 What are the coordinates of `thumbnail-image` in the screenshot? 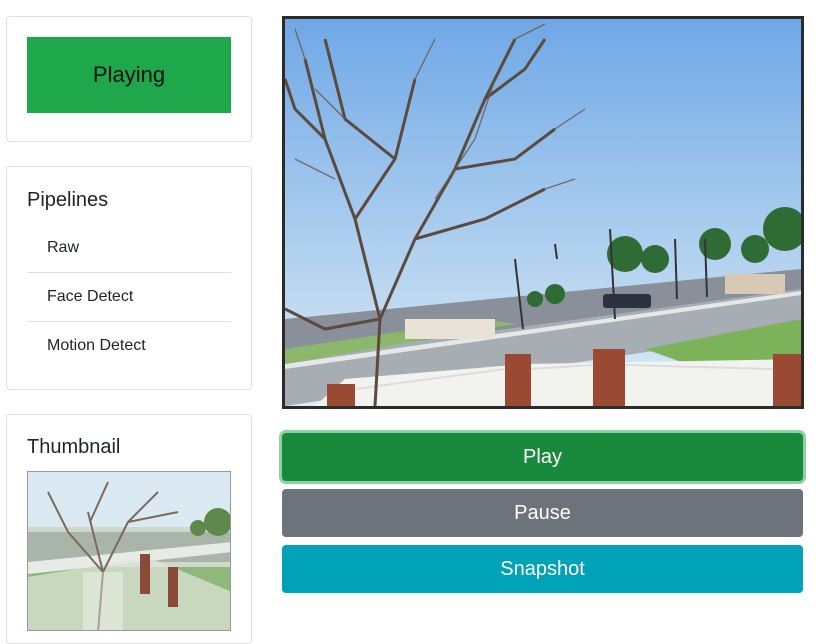 It's located at (129, 551).